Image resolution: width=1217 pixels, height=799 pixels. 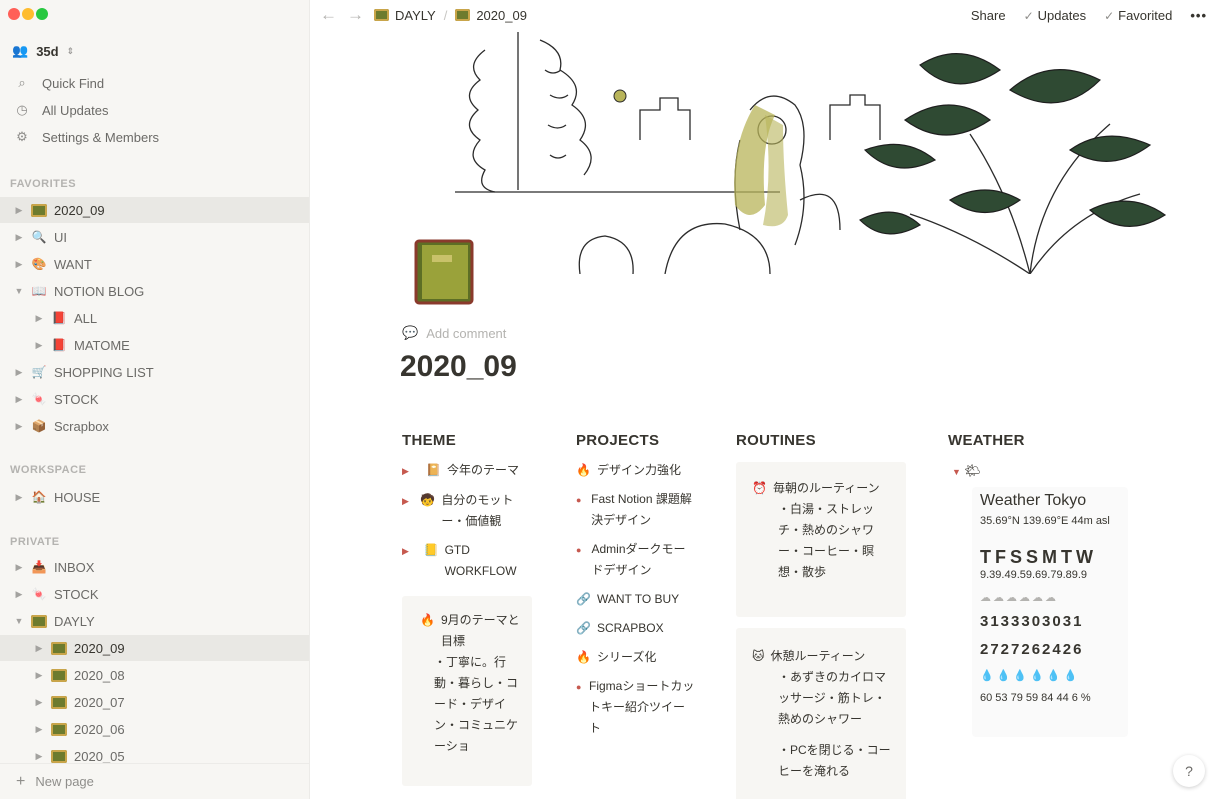 What do you see at coordinates (458, 367) in the screenshot?
I see `page-title: 2020_09` at bounding box center [458, 367].